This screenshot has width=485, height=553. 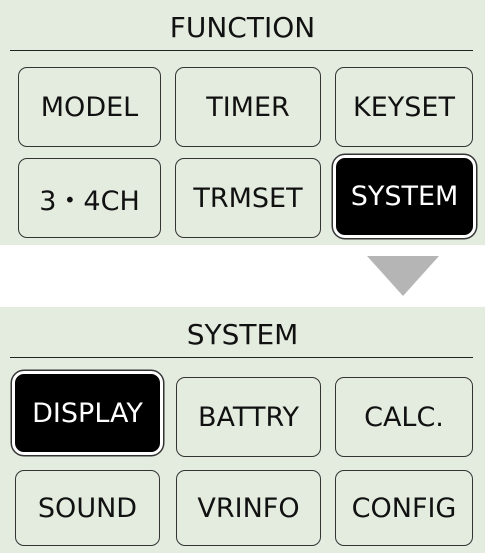 I want to click on calc-button: CALC., so click(x=404, y=417).